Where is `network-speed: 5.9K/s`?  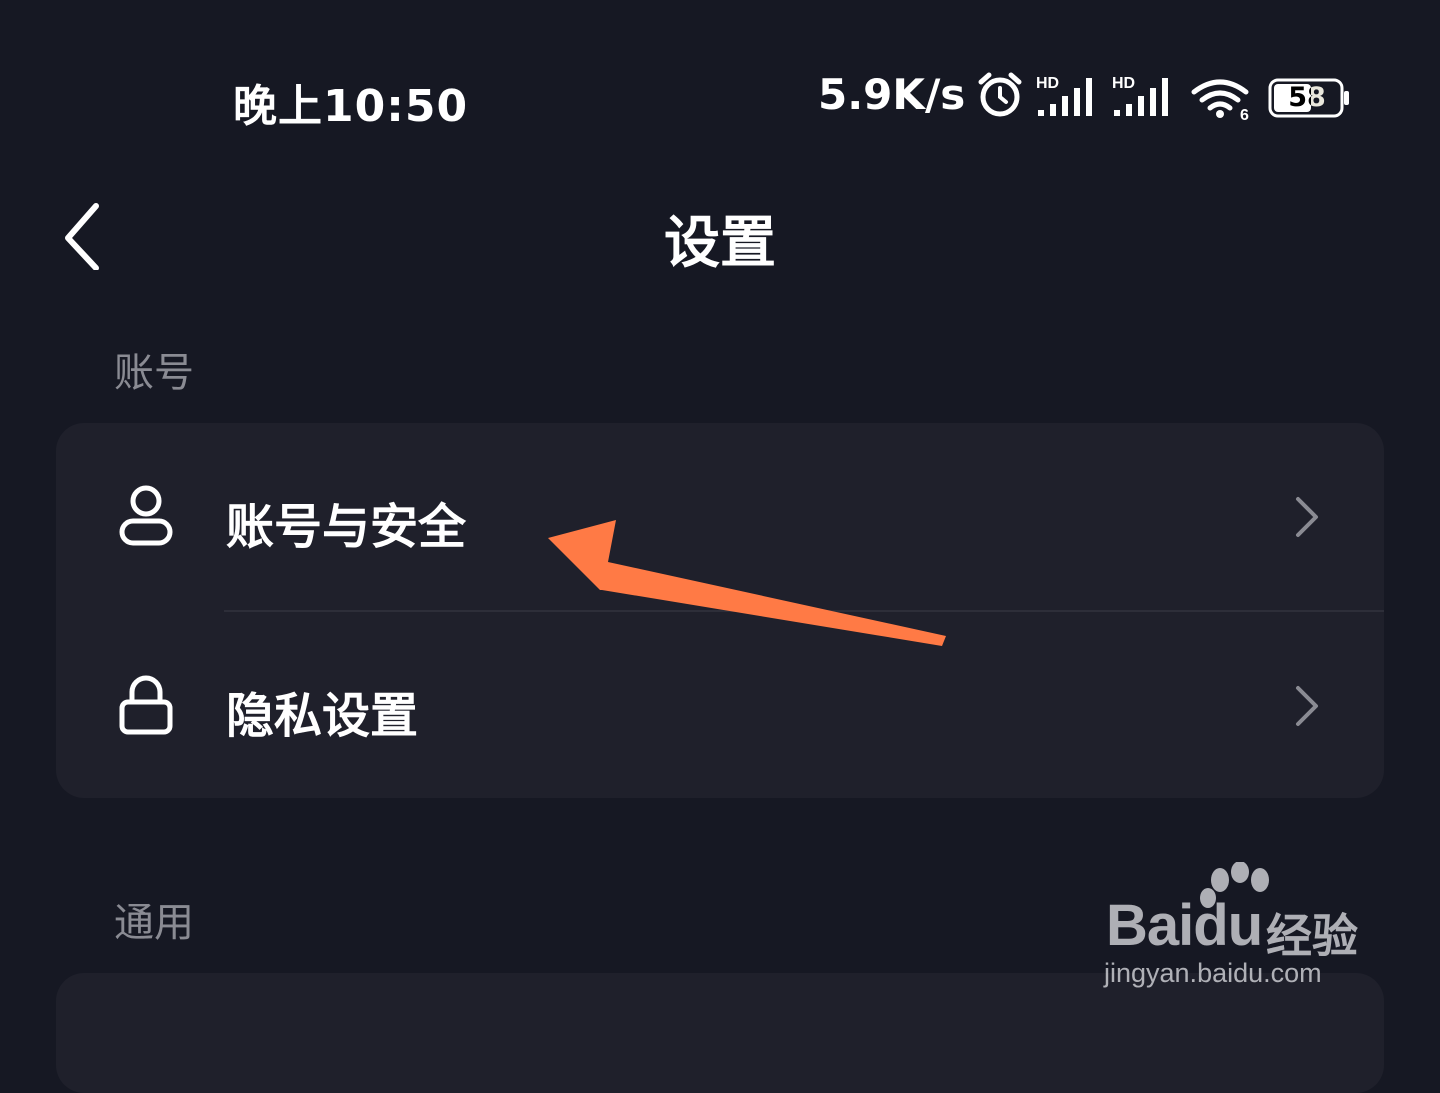 network-speed: 5.9K/s is located at coordinates (892, 94).